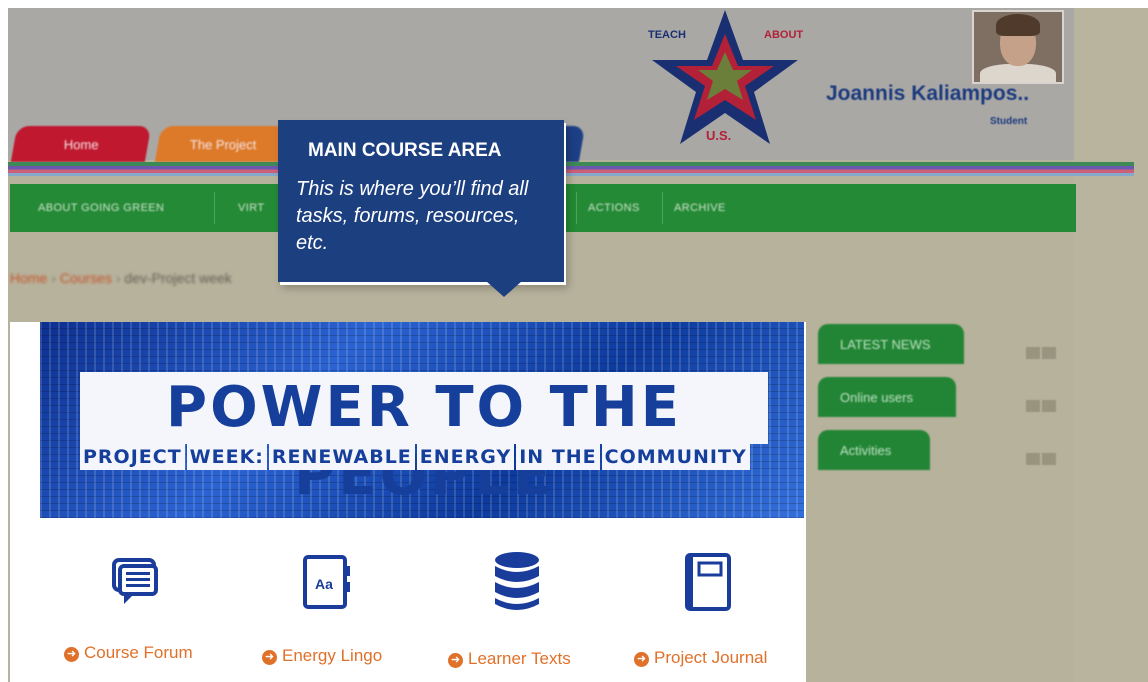  I want to click on course-forum-label: Course Forum, so click(138, 652).